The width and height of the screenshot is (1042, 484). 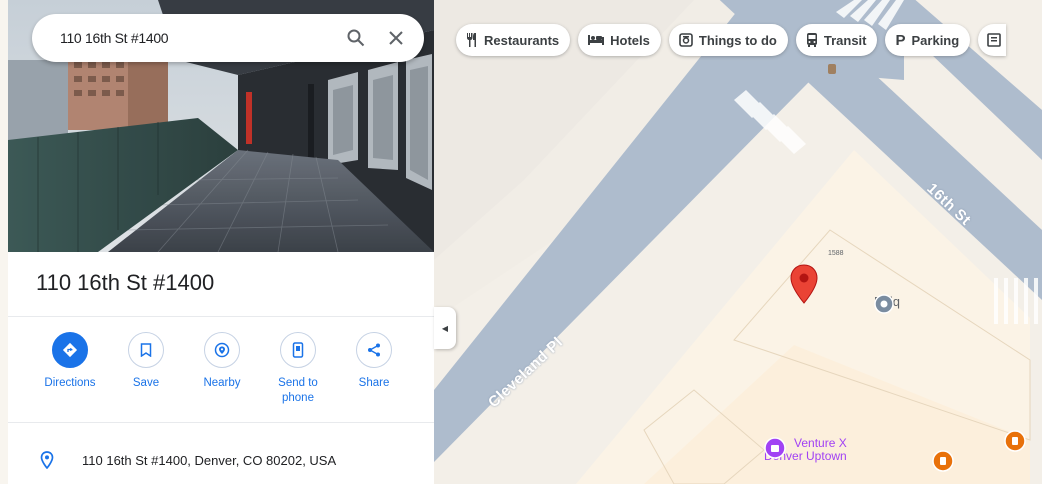 I want to click on chip-more, so click(x=992, y=40).